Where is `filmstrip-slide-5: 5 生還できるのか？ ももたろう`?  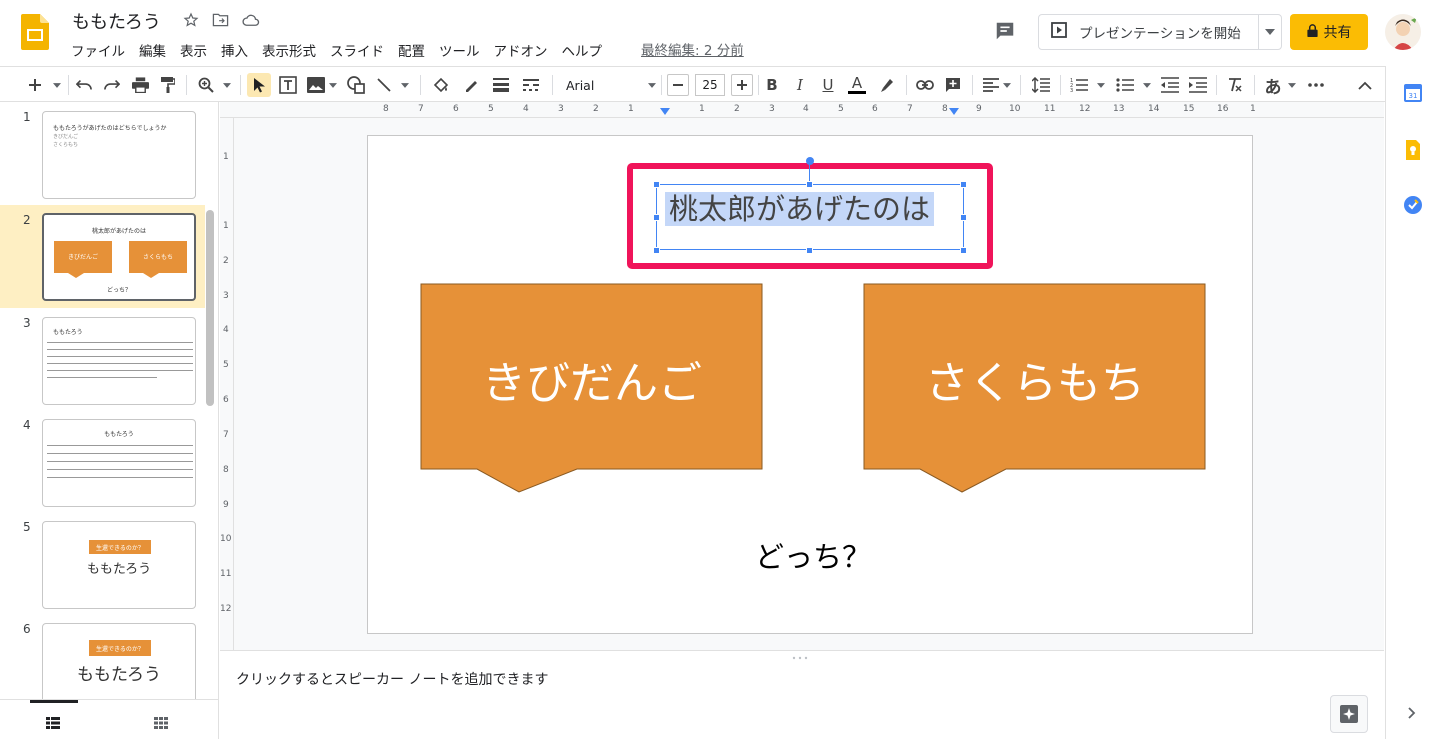
filmstrip-slide-5: 5 生還できるのか？ ももたろう is located at coordinates (102, 562).